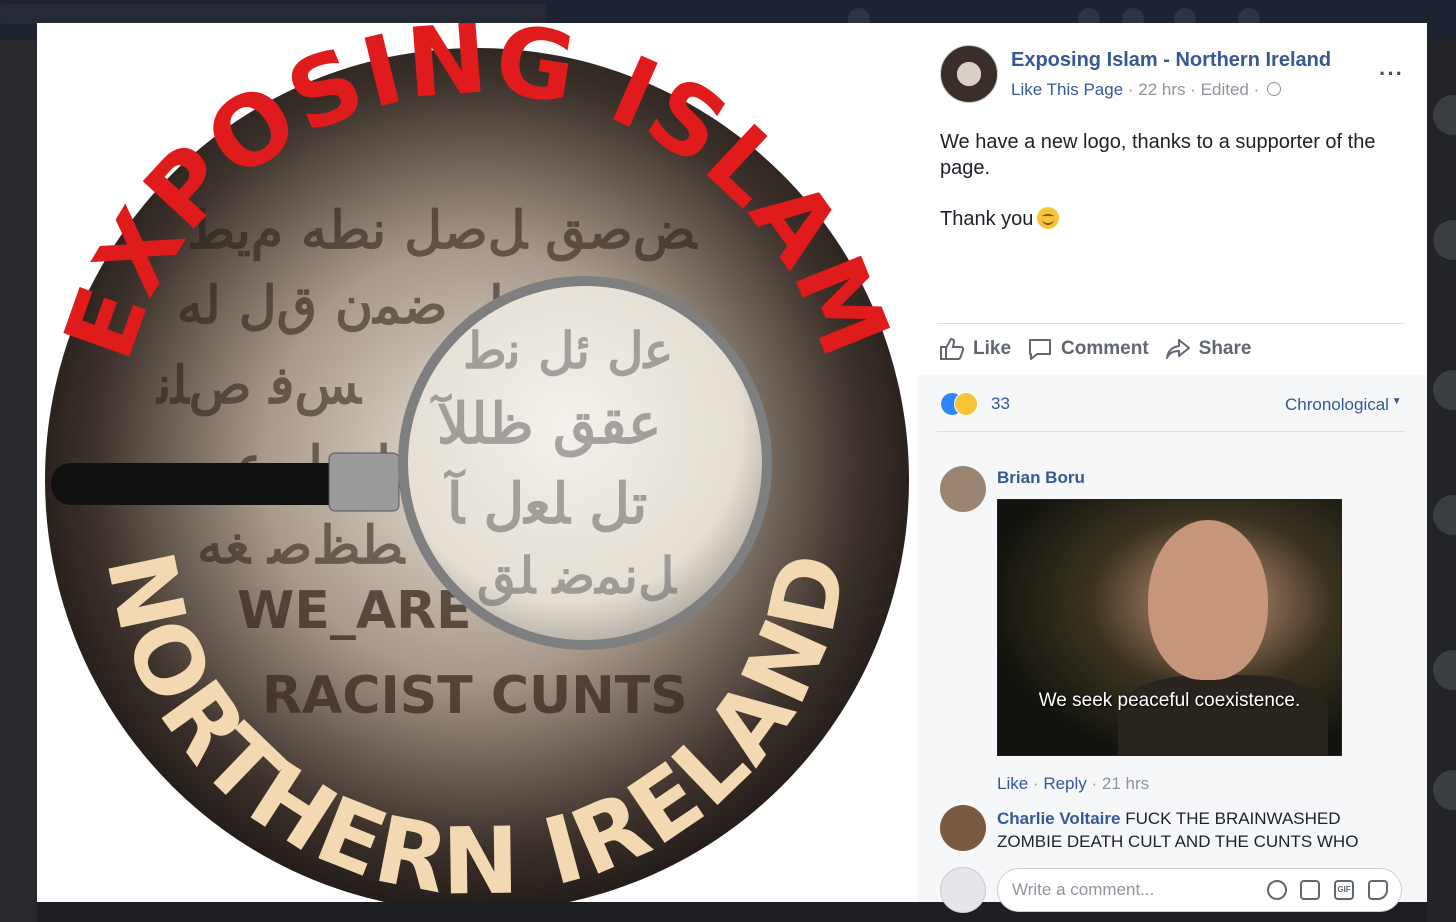 This screenshot has width=1456, height=922. Describe the element at coordinates (1277, 890) in the screenshot. I see `emoji-icon` at that location.